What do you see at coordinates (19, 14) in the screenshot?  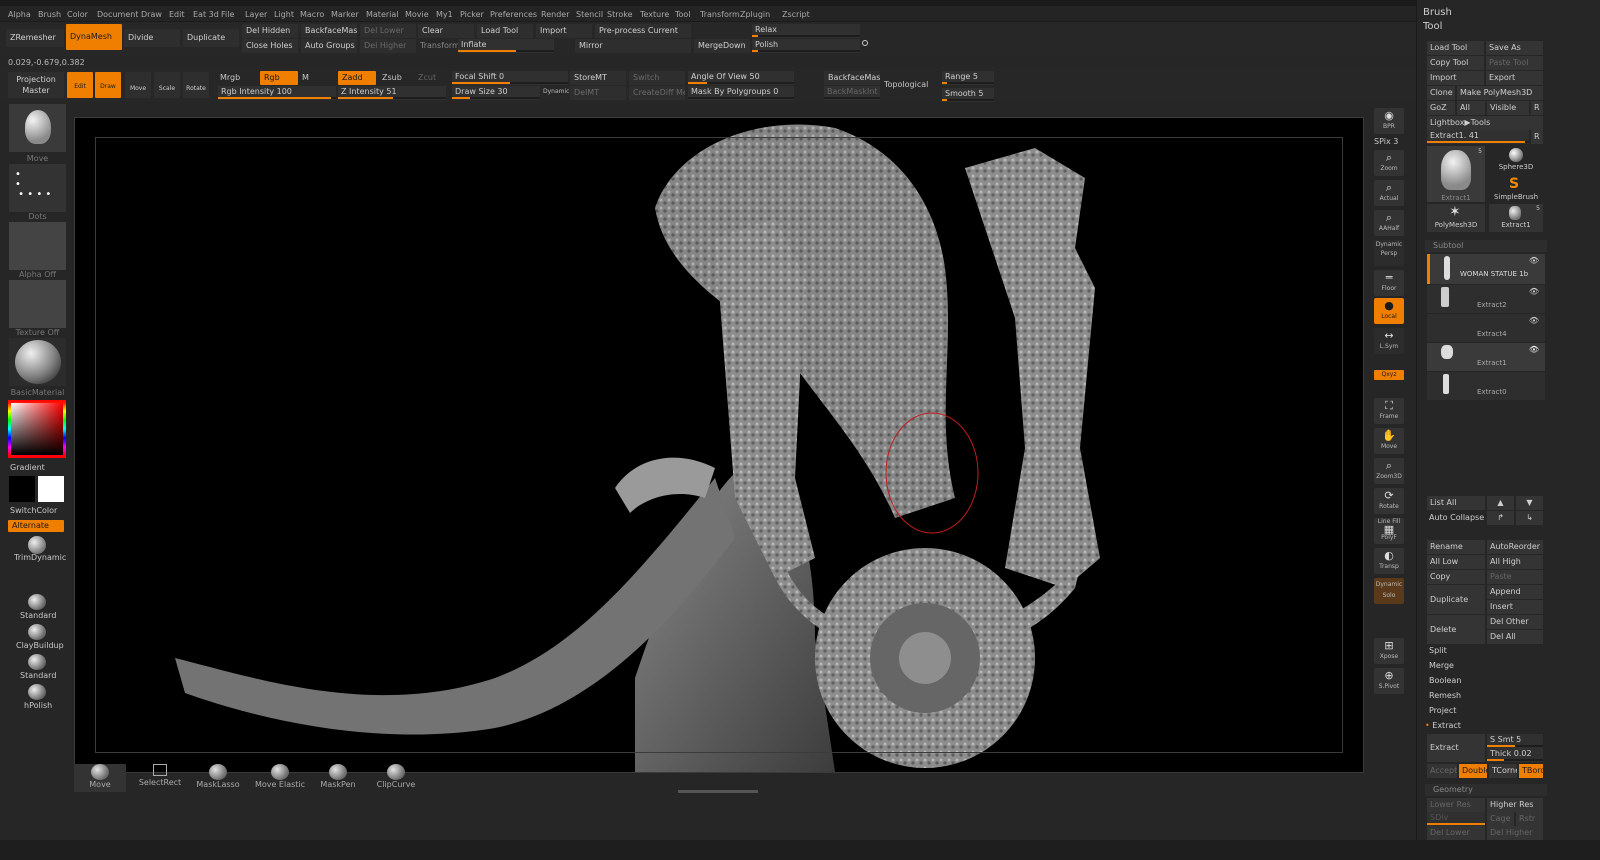 I see `menu-item-alpha: Alpha` at bounding box center [19, 14].